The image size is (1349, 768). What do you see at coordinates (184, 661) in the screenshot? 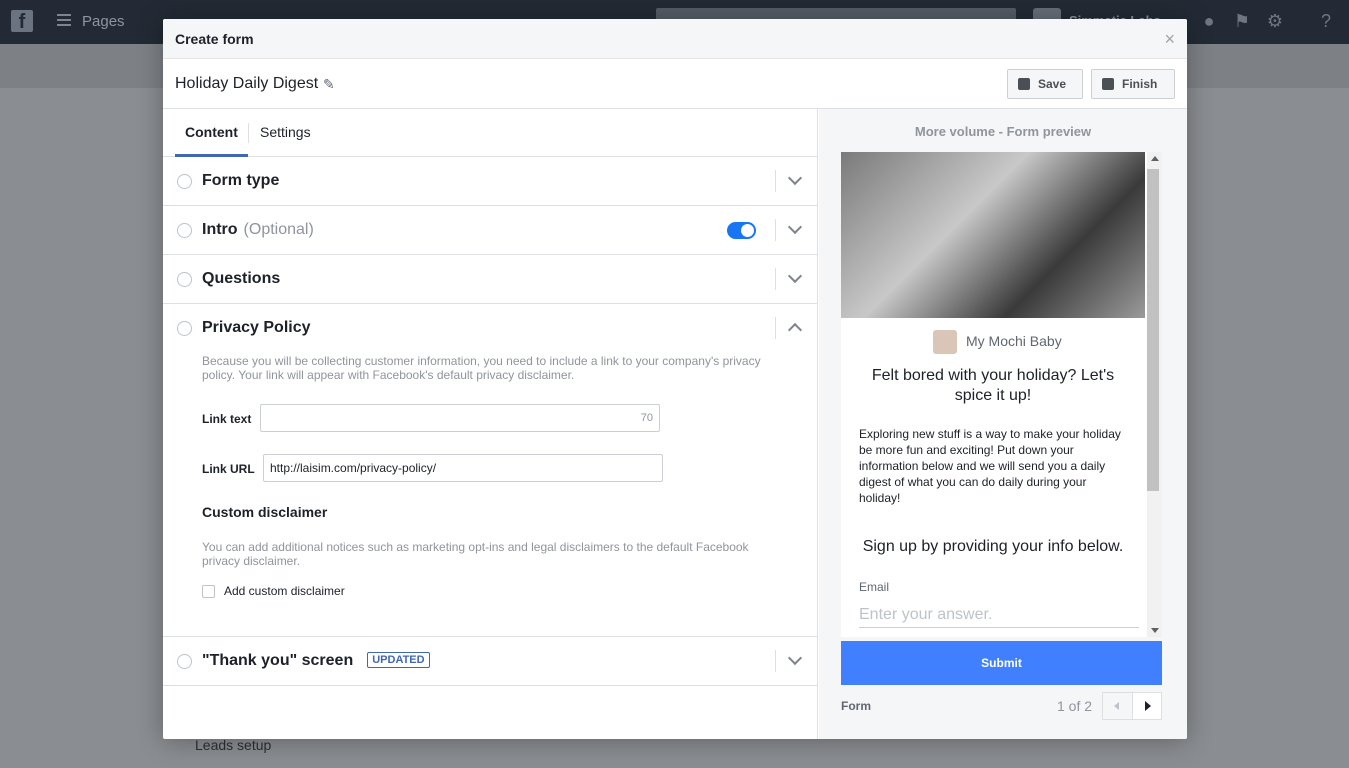
I see `thank-you-status-radio` at bounding box center [184, 661].